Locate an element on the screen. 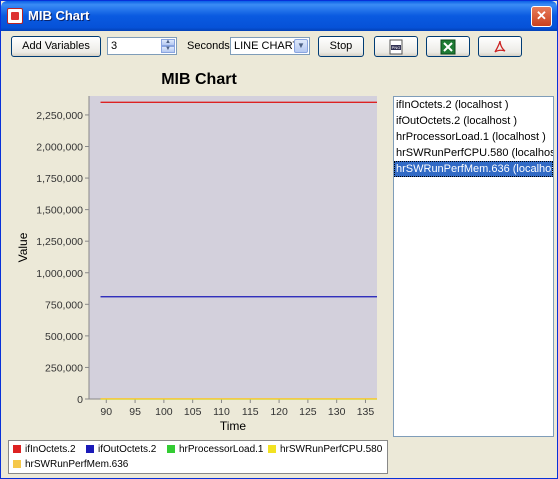 Image resolution: width=558 pixels, height=479 pixels. export-excel-button is located at coordinates (448, 46).